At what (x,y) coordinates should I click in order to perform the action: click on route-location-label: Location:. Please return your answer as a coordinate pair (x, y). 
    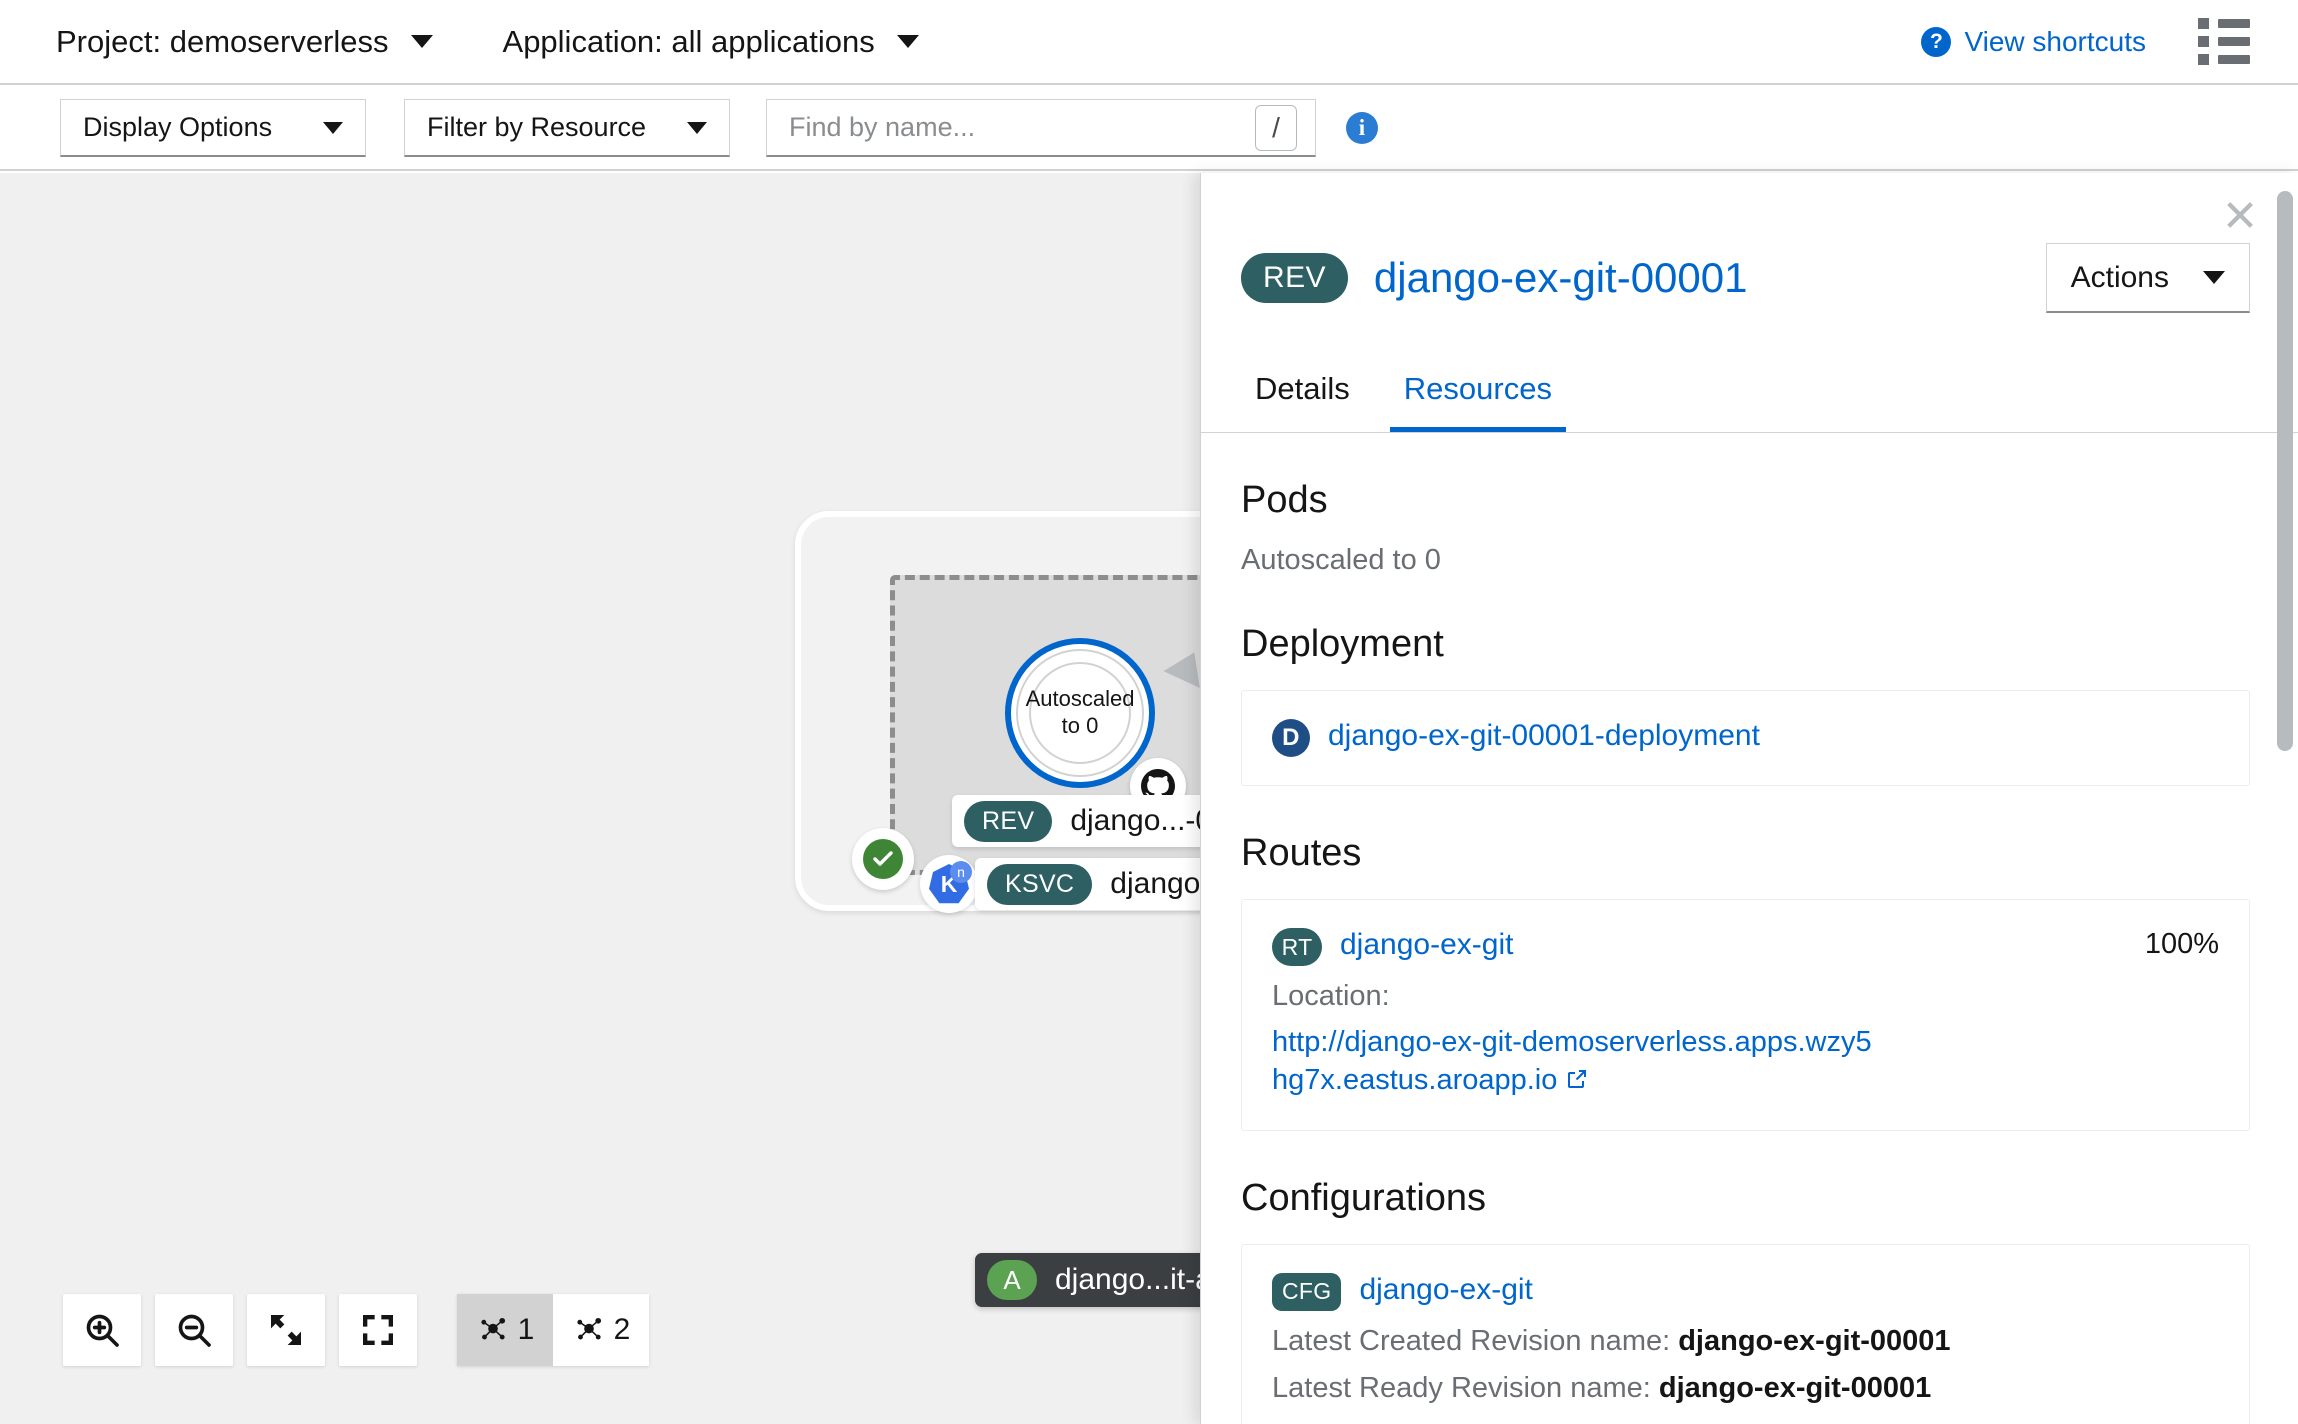
    Looking at the image, I should click on (1331, 996).